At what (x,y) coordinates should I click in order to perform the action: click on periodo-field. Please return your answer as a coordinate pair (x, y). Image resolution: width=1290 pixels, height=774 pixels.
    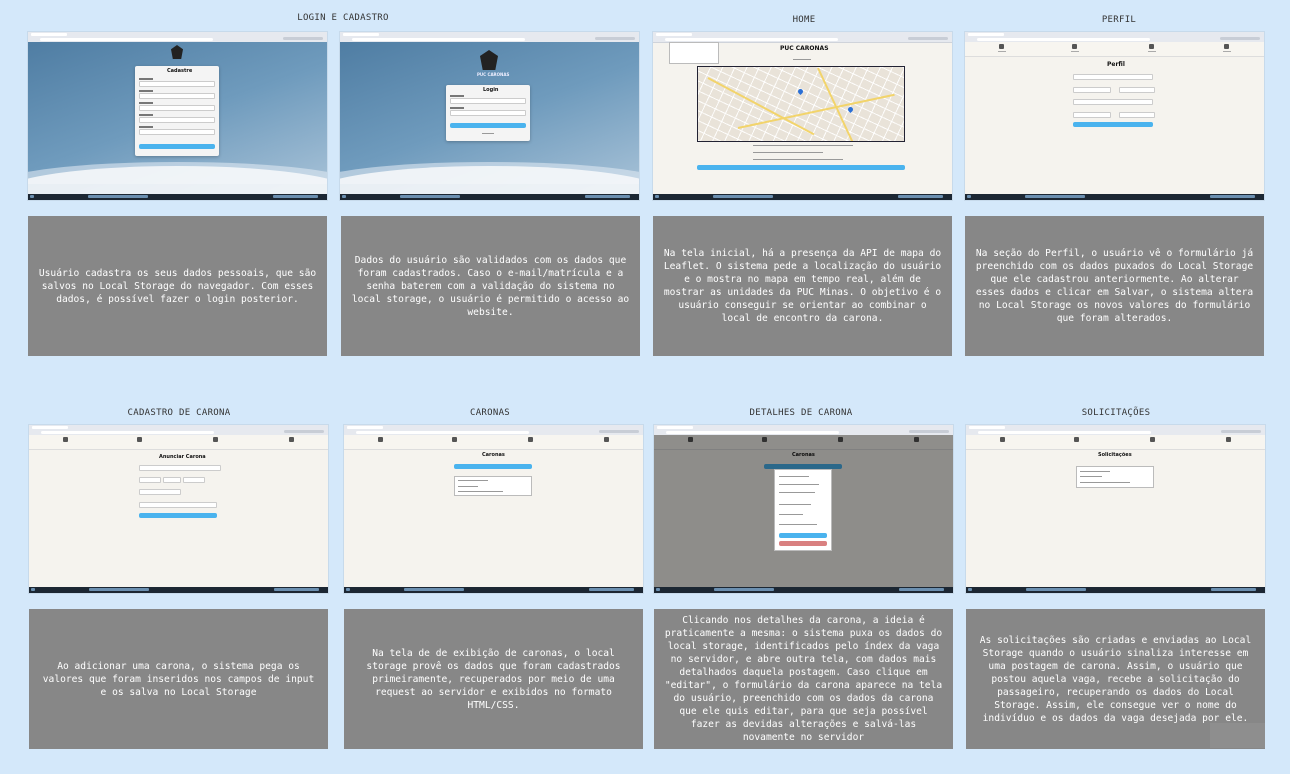
    Looking at the image, I should click on (1137, 90).